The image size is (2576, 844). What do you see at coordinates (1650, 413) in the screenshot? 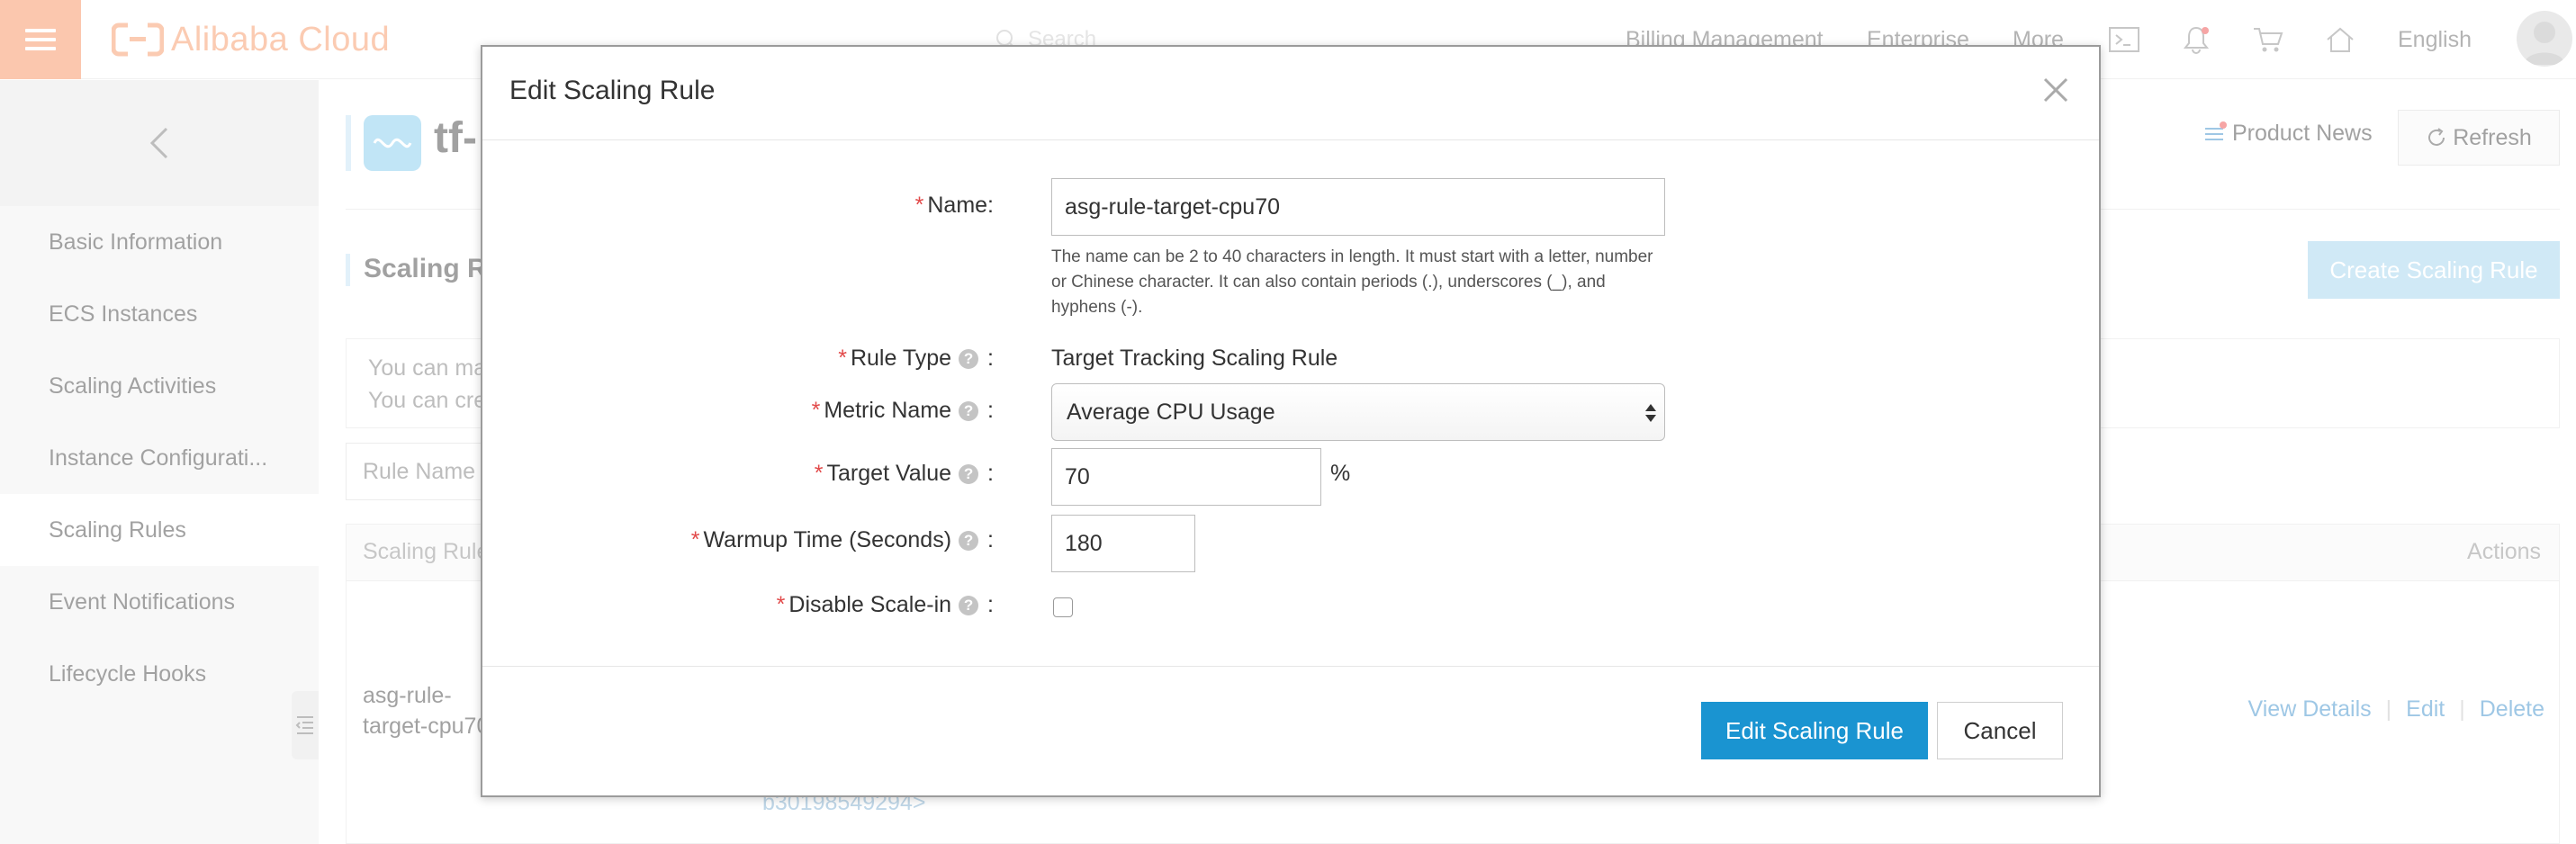
I see `select-arrows-icon` at bounding box center [1650, 413].